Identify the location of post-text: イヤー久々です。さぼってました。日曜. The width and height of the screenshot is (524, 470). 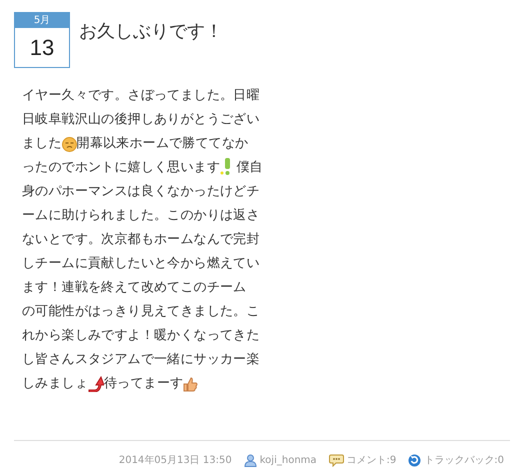
(141, 96).